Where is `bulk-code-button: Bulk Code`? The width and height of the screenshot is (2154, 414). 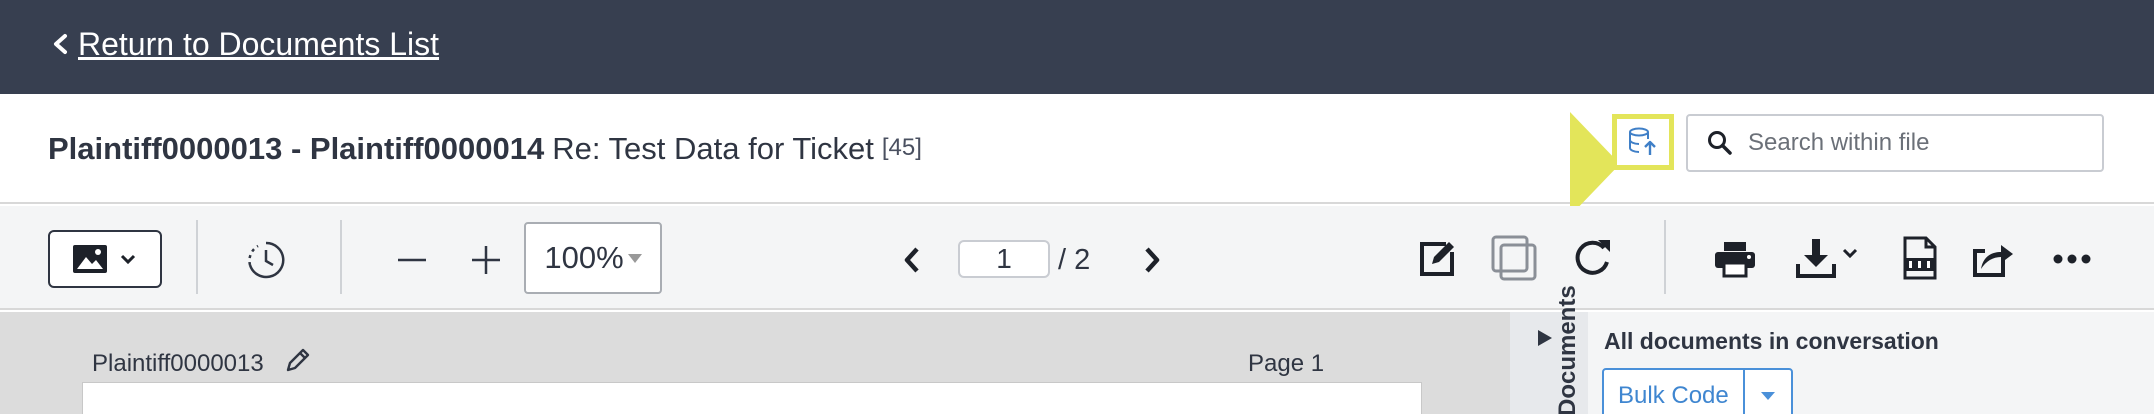 bulk-code-button: Bulk Code is located at coordinates (1697, 391).